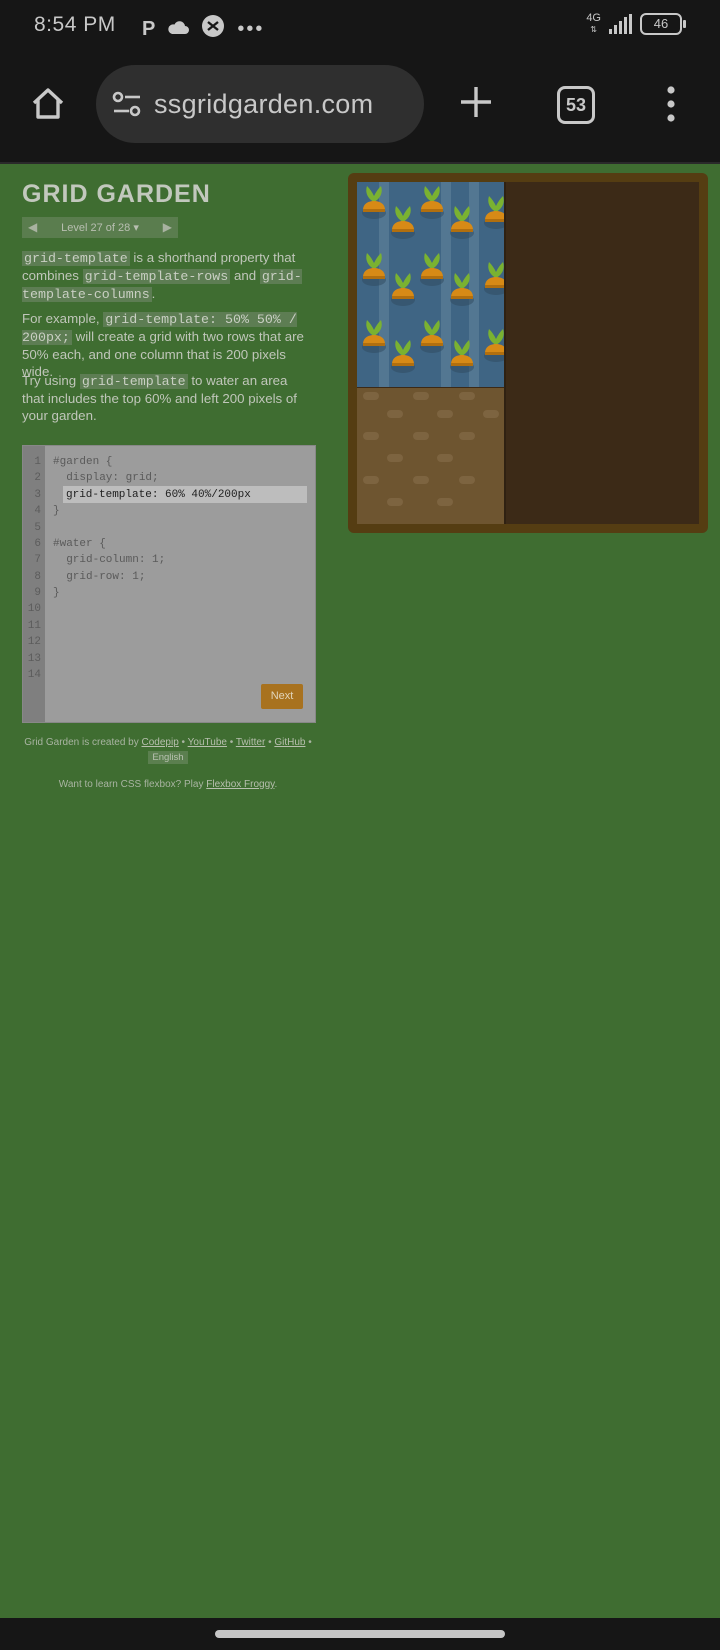 This screenshot has width=720, height=1650. I want to click on browser-toolbar: ssgridgarden.com 53, so click(360, 109).